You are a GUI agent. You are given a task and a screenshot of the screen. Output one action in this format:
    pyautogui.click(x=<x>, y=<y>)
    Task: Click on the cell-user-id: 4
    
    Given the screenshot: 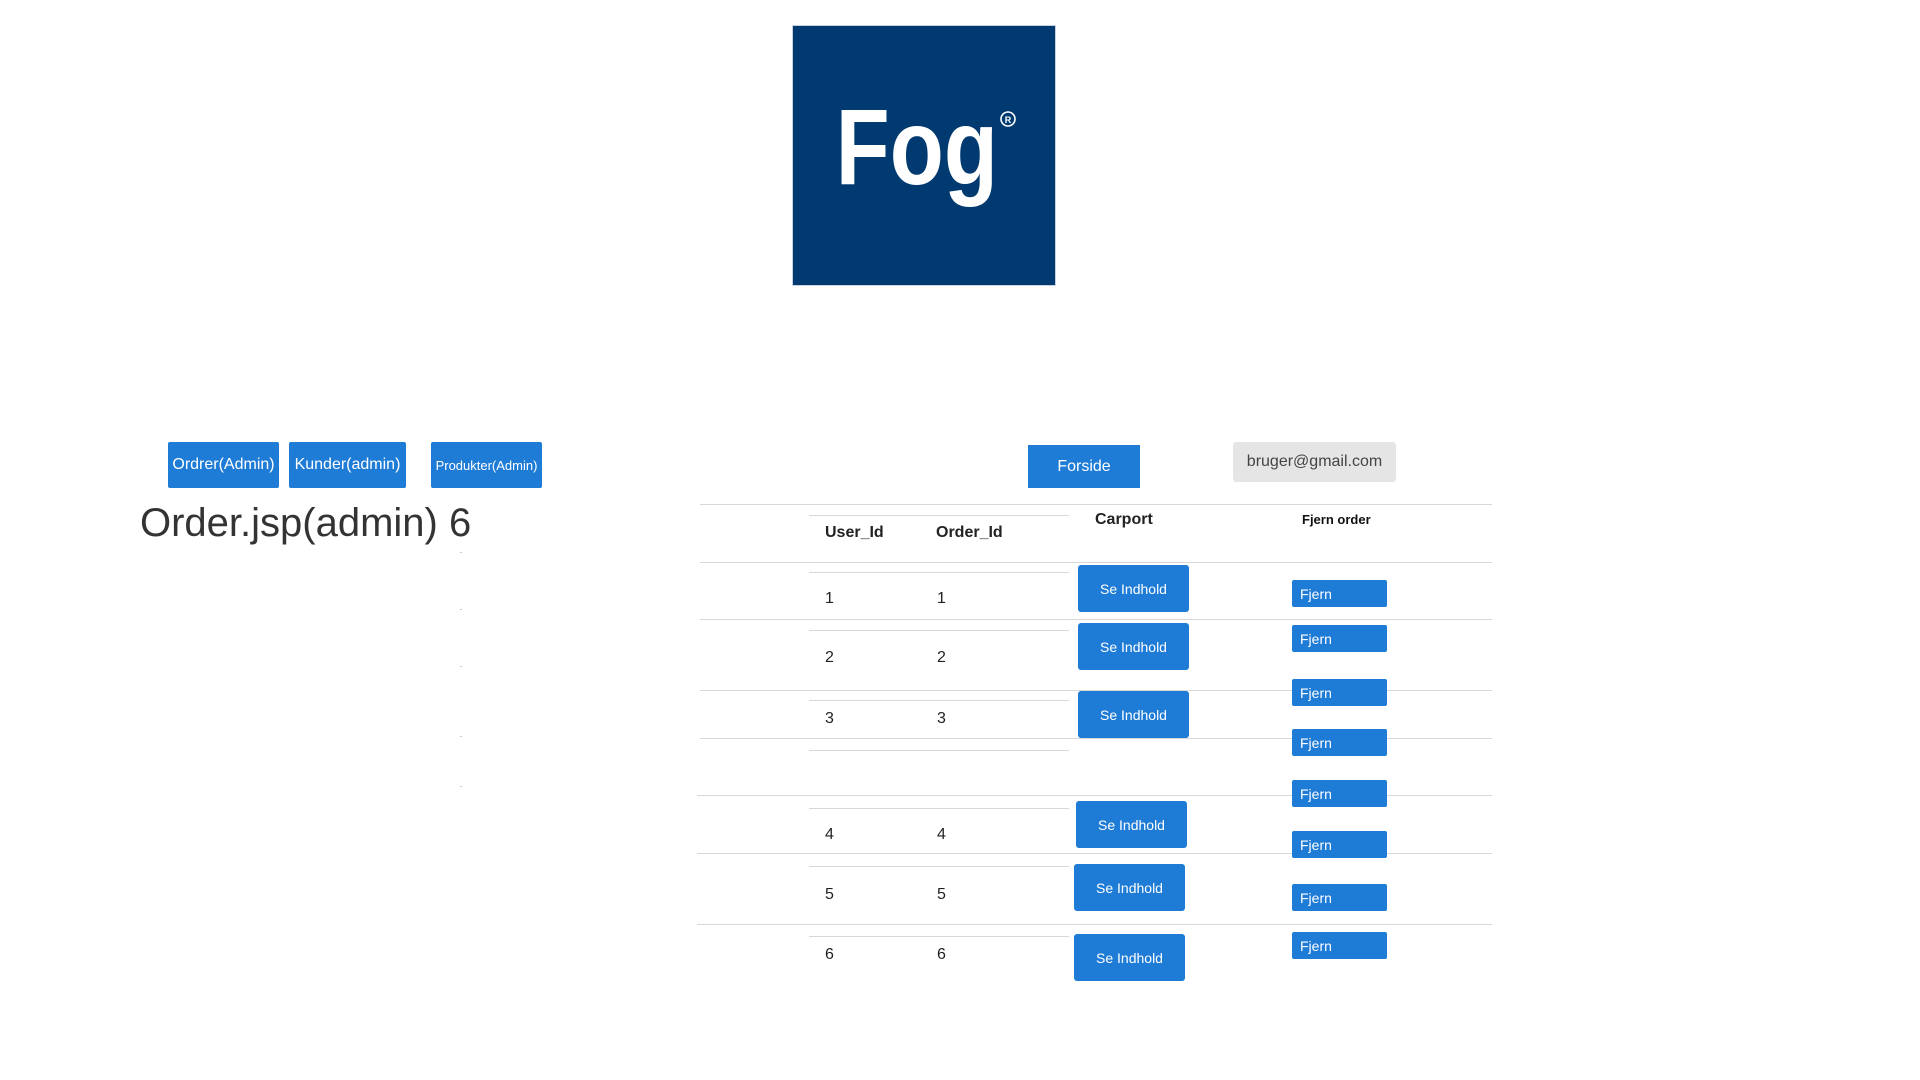 What is the action you would take?
    pyautogui.click(x=829, y=834)
    